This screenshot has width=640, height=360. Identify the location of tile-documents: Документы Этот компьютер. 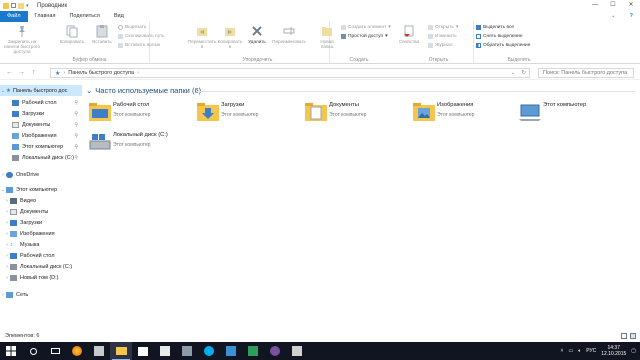
(357, 113).